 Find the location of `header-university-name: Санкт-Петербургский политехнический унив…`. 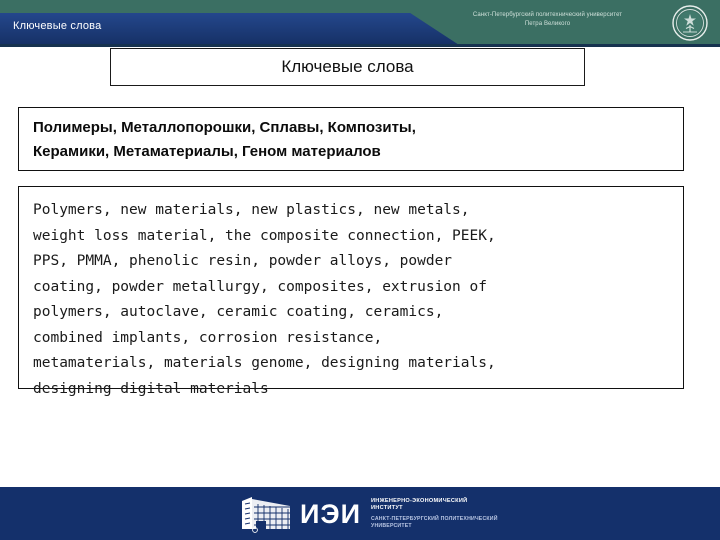

header-university-name: Санкт-Петербургский политехнический унив… is located at coordinates (547, 20).